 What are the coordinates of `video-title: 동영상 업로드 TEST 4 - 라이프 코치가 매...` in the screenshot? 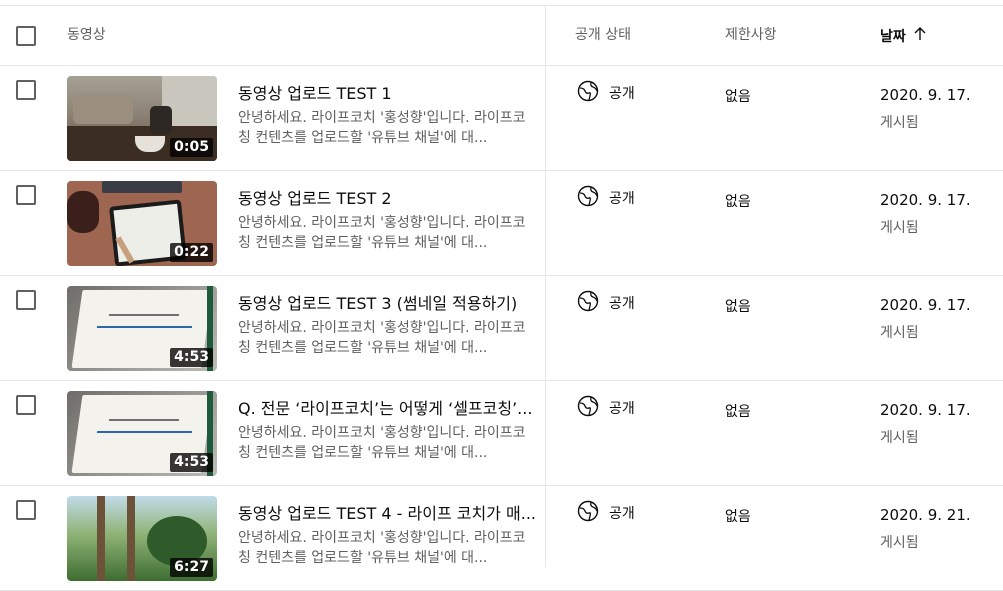 It's located at (388, 514).